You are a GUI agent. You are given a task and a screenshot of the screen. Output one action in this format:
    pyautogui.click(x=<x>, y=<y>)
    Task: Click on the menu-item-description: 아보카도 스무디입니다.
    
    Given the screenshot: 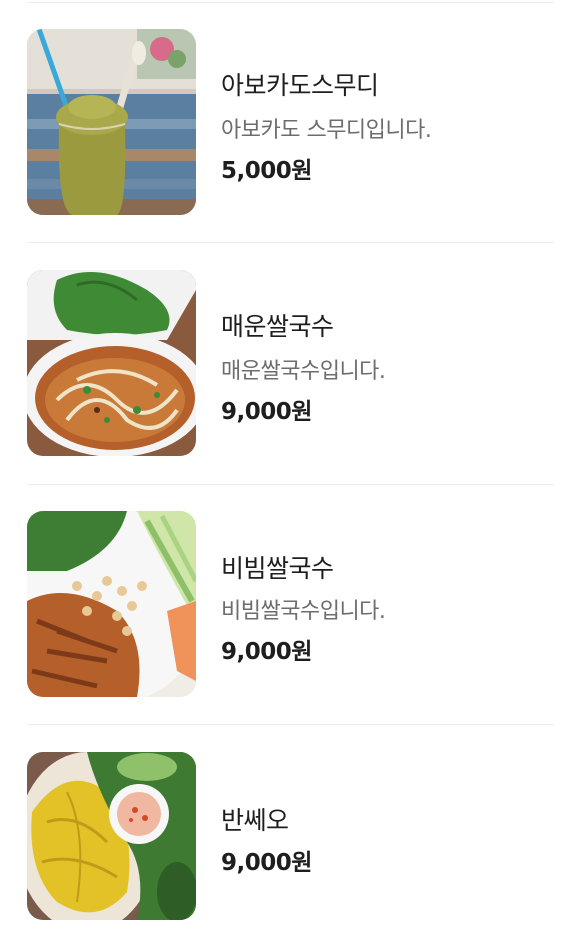 What is the action you would take?
    pyautogui.click(x=326, y=130)
    